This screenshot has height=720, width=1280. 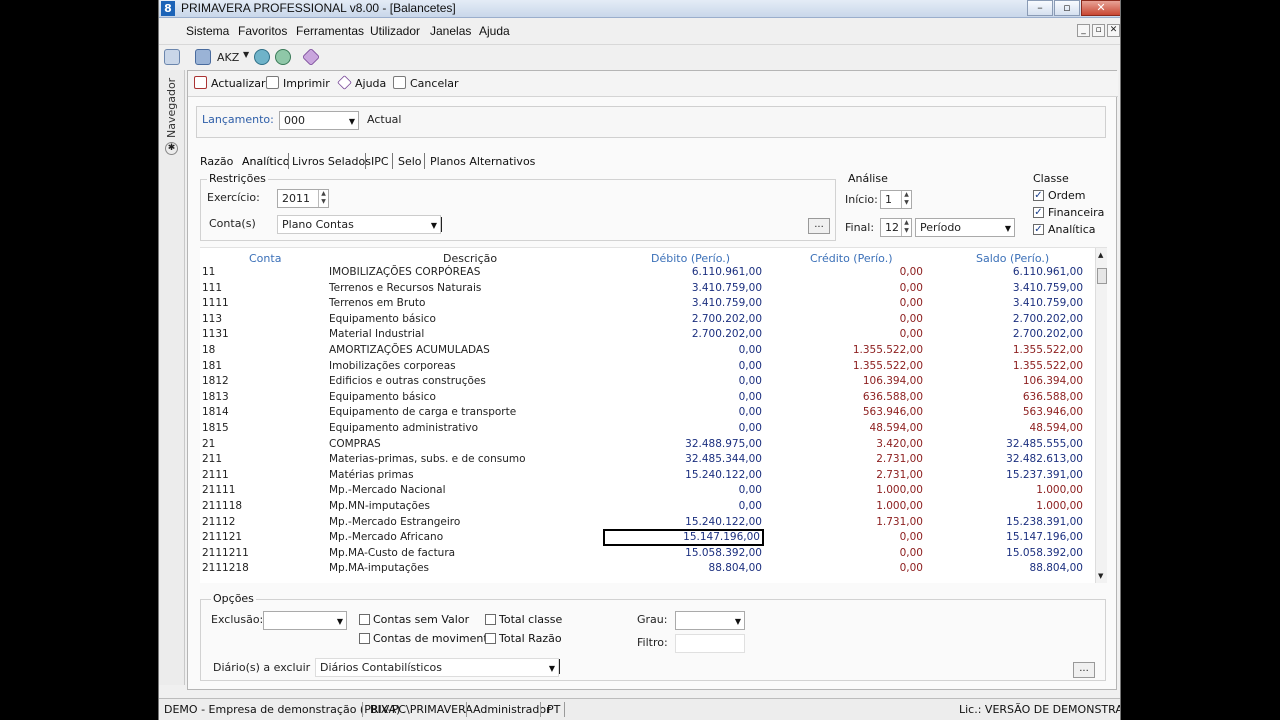 What do you see at coordinates (410, 161) in the screenshot?
I see `tab-selo: Selo` at bounding box center [410, 161].